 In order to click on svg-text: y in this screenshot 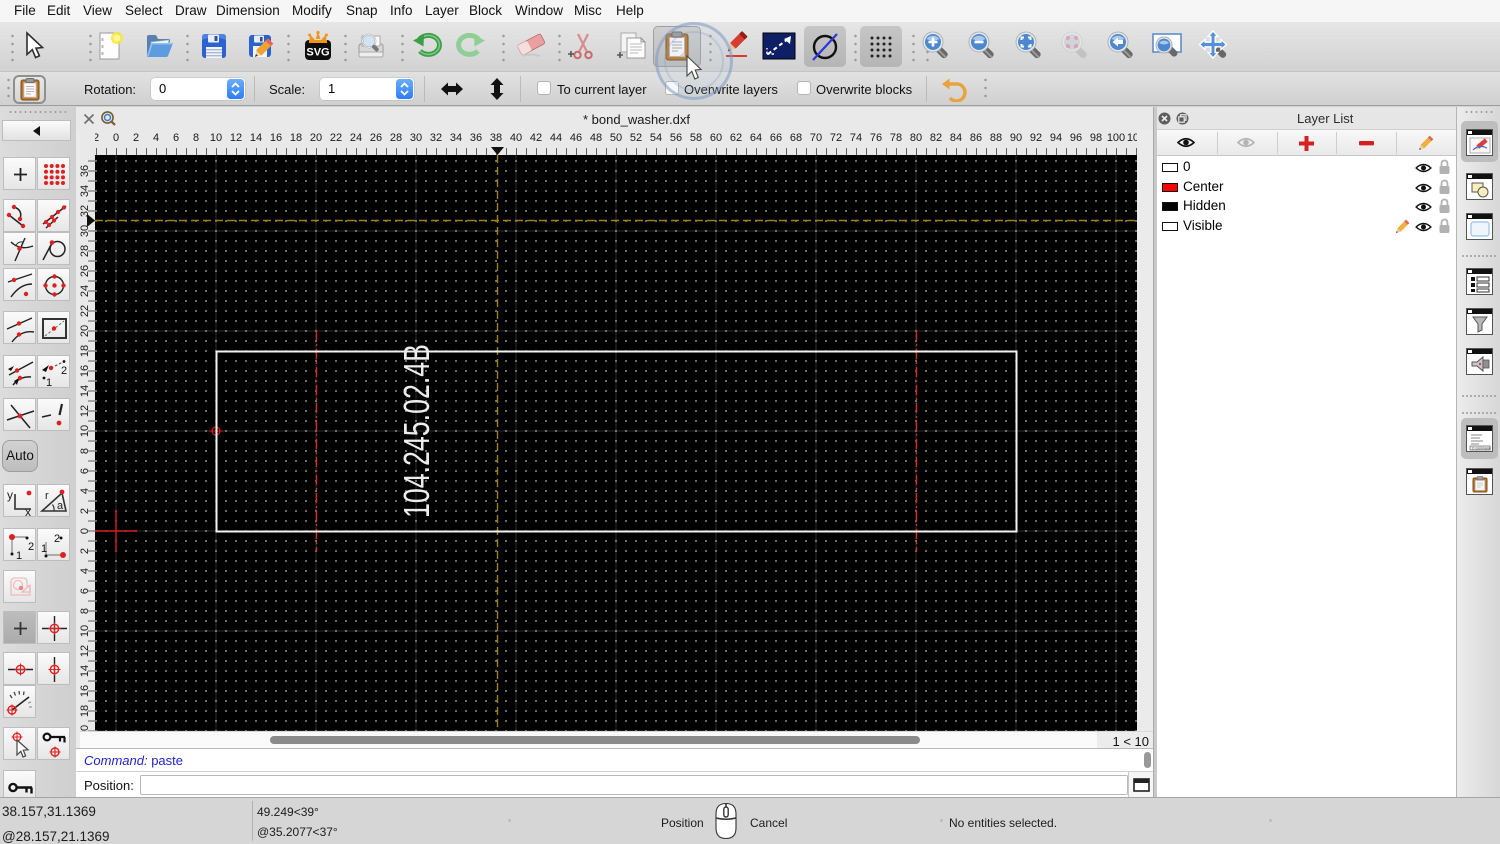, I will do `click(10, 495)`.